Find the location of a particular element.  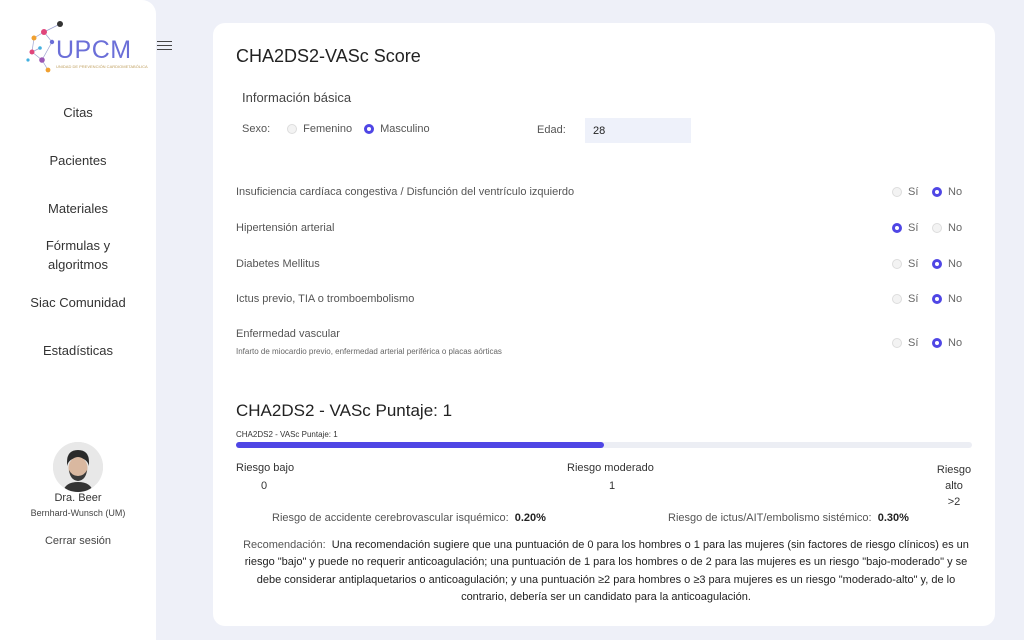

sidebar-item-citas: Citas is located at coordinates (78, 112).